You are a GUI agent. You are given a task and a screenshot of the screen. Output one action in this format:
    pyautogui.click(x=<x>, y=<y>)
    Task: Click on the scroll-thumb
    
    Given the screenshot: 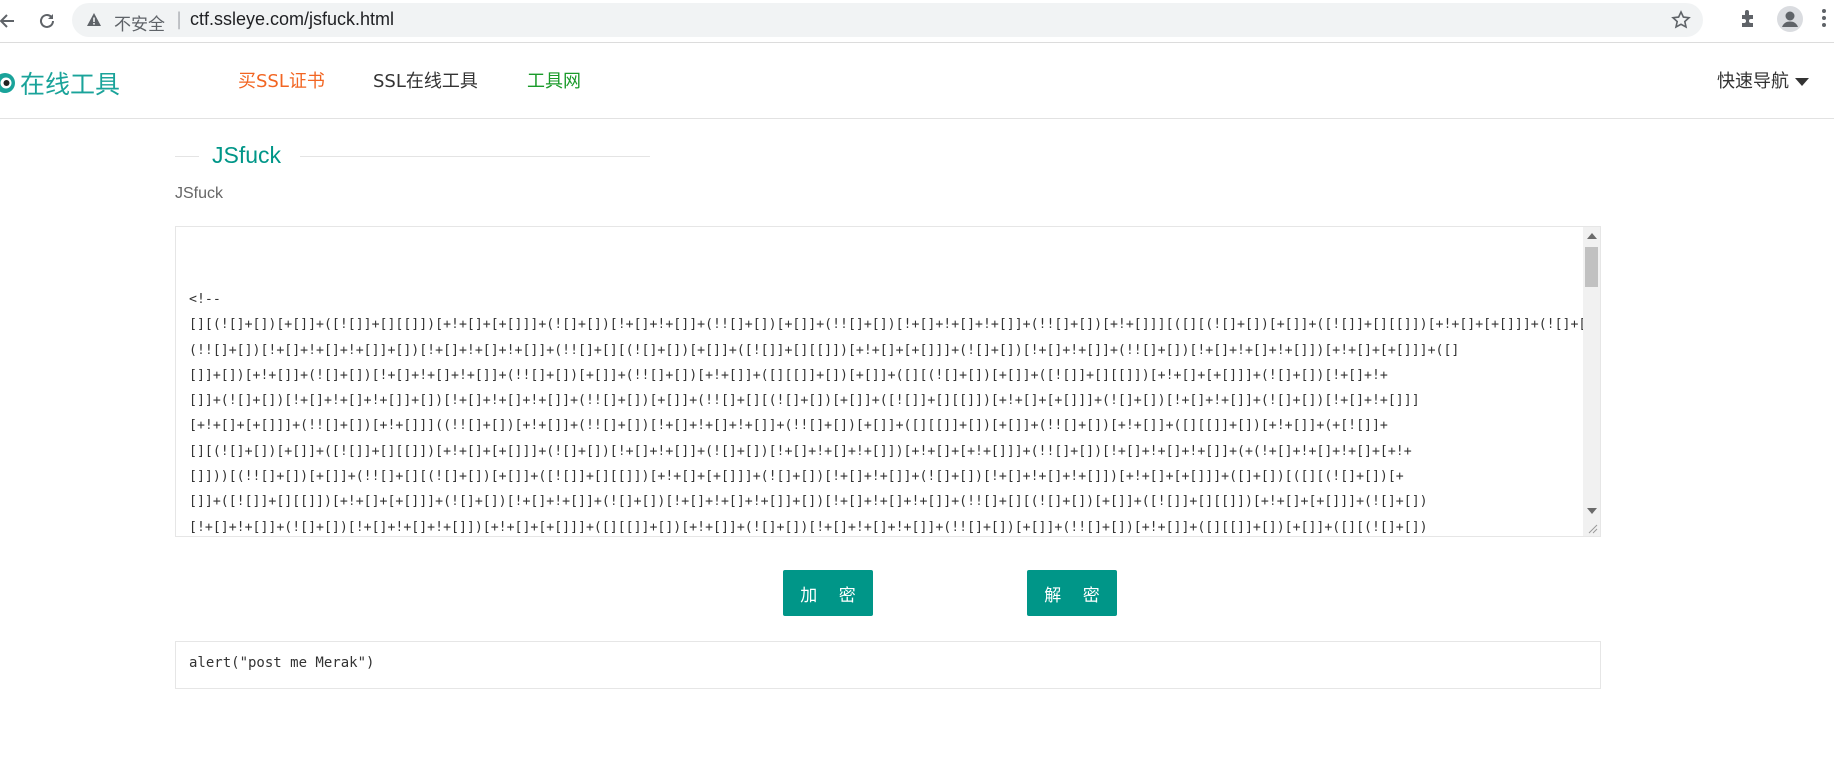 What is the action you would take?
    pyautogui.click(x=1591, y=267)
    